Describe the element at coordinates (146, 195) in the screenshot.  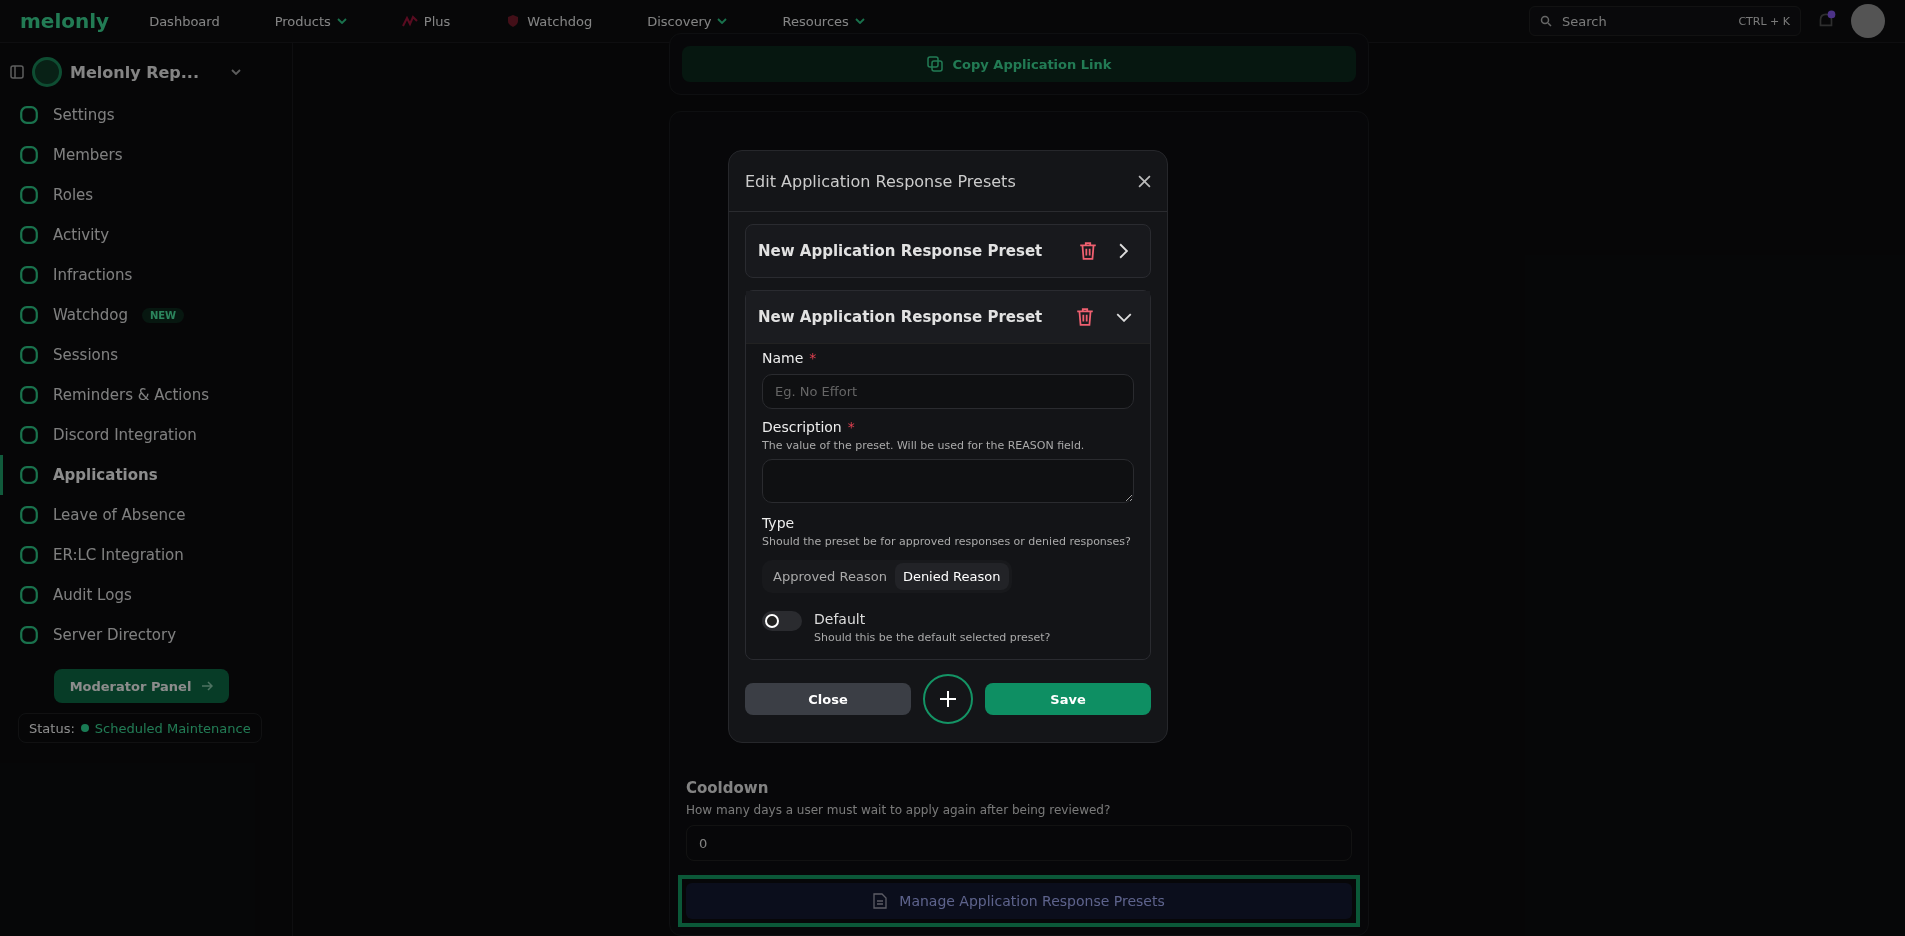
I see `sidebar-item: Roles` at that location.